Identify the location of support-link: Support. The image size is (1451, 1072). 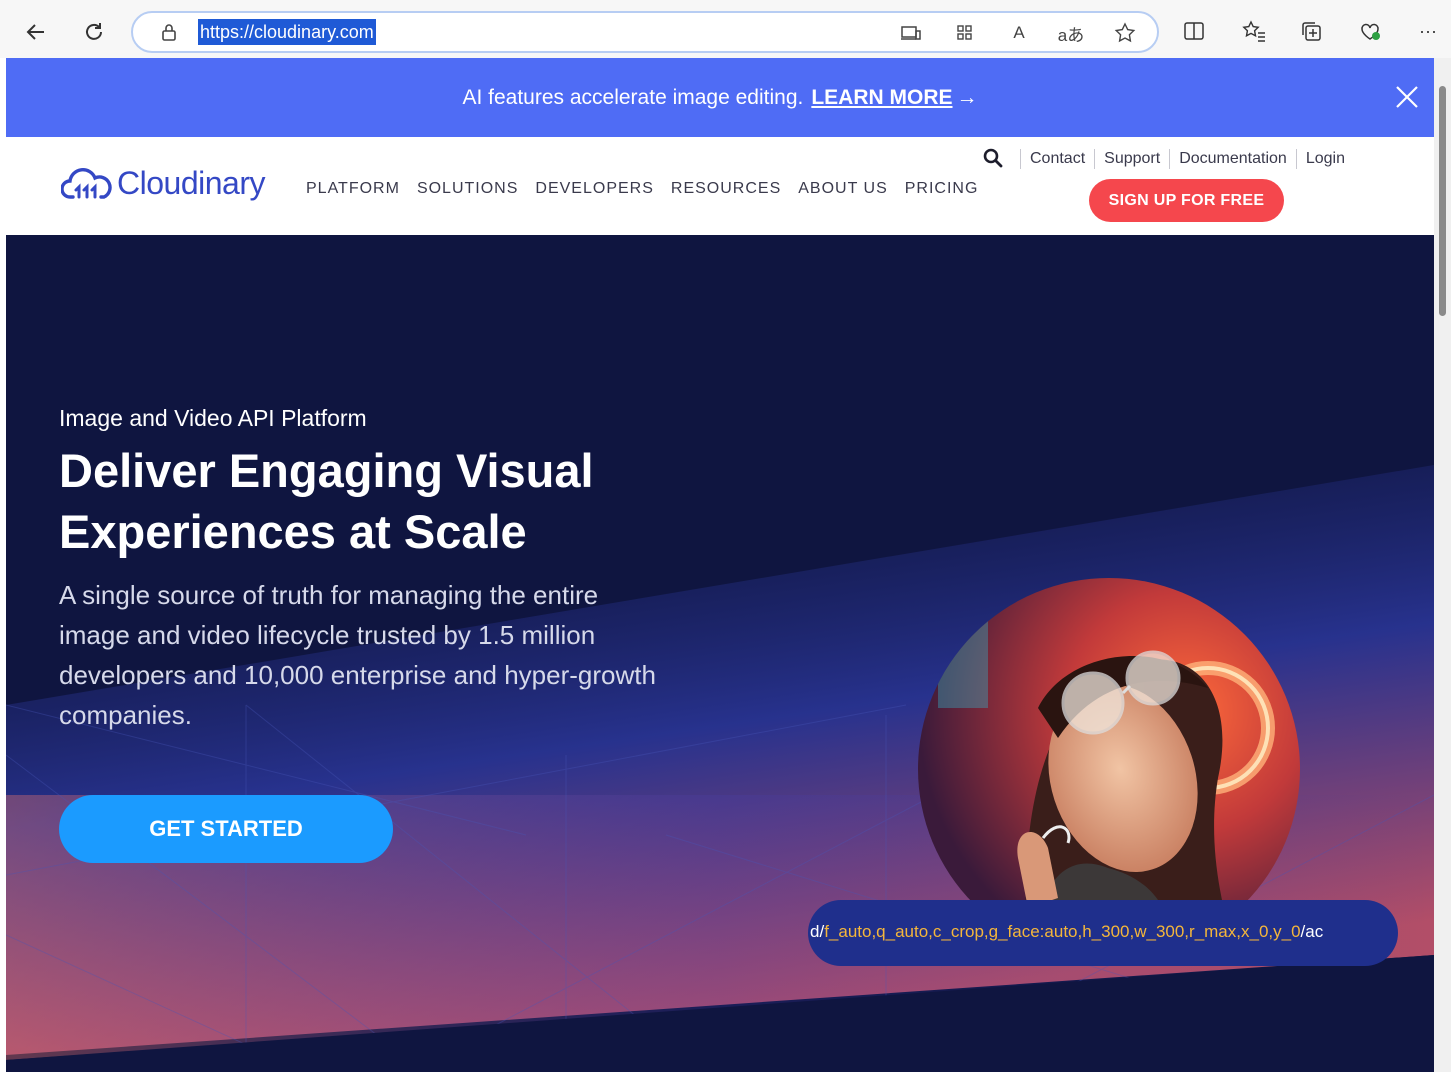
(1131, 159).